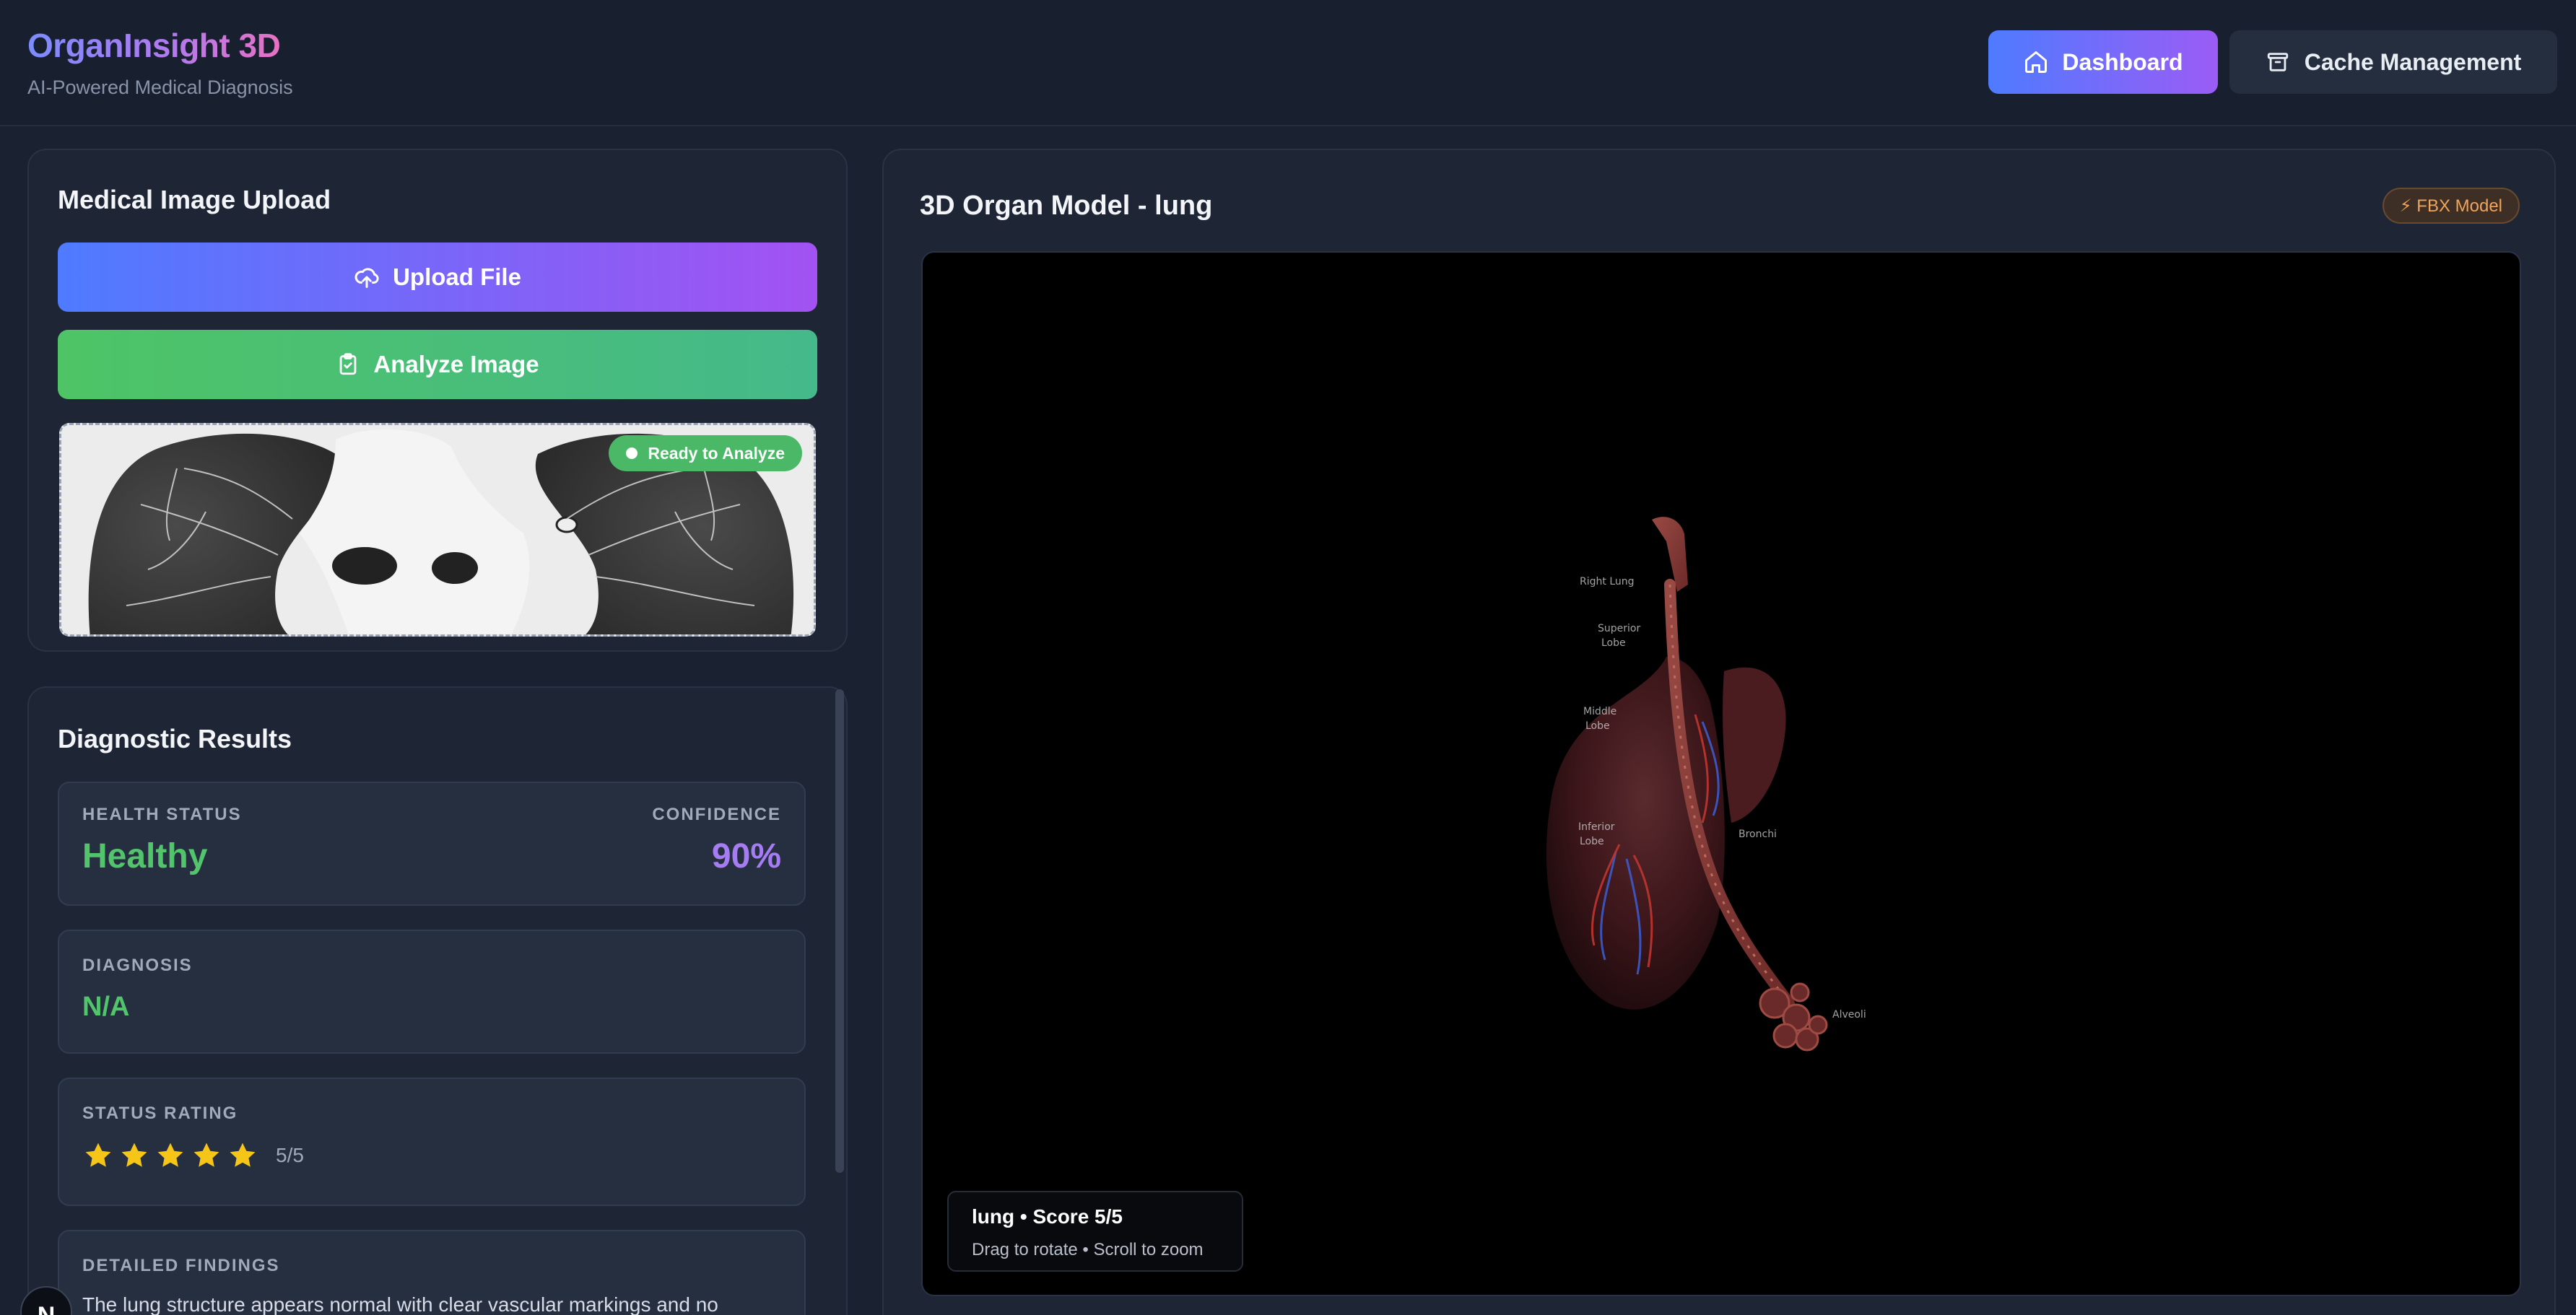 This screenshot has height=1315, width=2576. What do you see at coordinates (2036, 62) in the screenshot?
I see `home-icon` at bounding box center [2036, 62].